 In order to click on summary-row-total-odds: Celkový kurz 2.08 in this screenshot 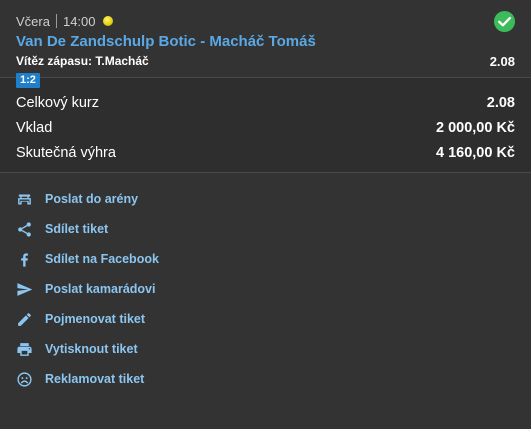, I will do `click(265, 103)`.